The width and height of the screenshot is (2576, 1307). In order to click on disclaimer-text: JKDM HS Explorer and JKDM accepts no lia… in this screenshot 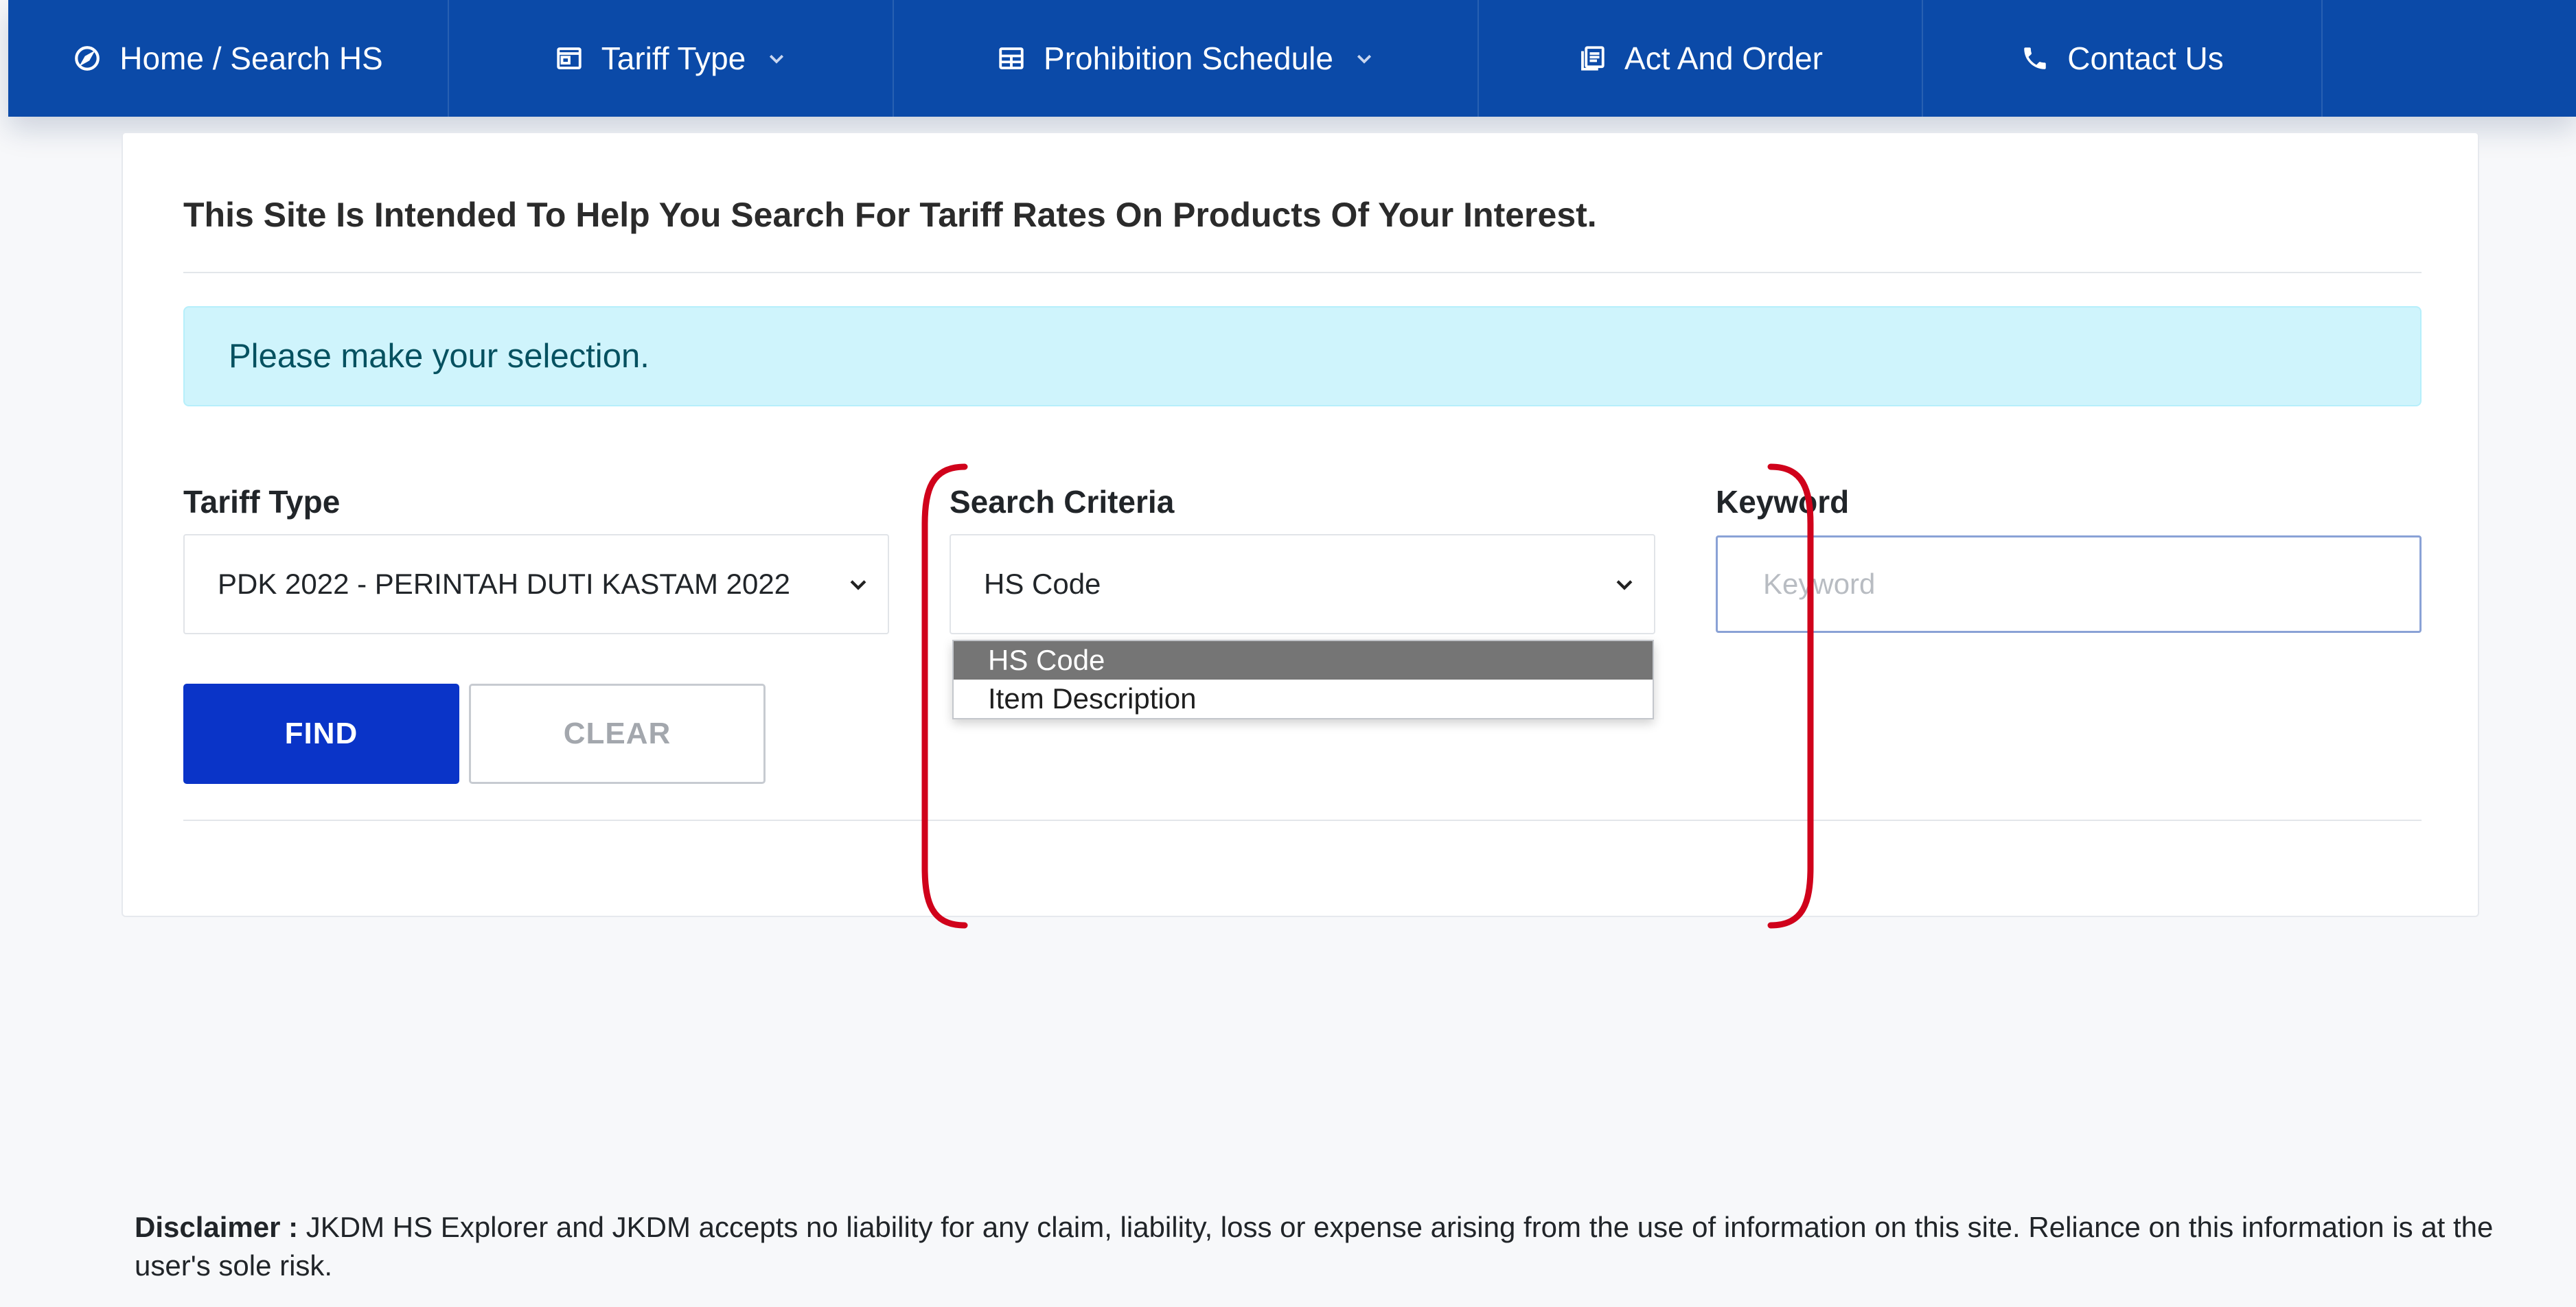, I will do `click(1314, 1246)`.